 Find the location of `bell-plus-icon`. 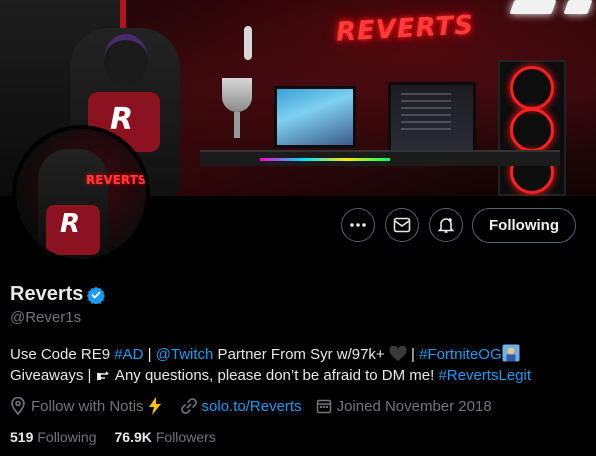

bell-plus-icon is located at coordinates (446, 225).